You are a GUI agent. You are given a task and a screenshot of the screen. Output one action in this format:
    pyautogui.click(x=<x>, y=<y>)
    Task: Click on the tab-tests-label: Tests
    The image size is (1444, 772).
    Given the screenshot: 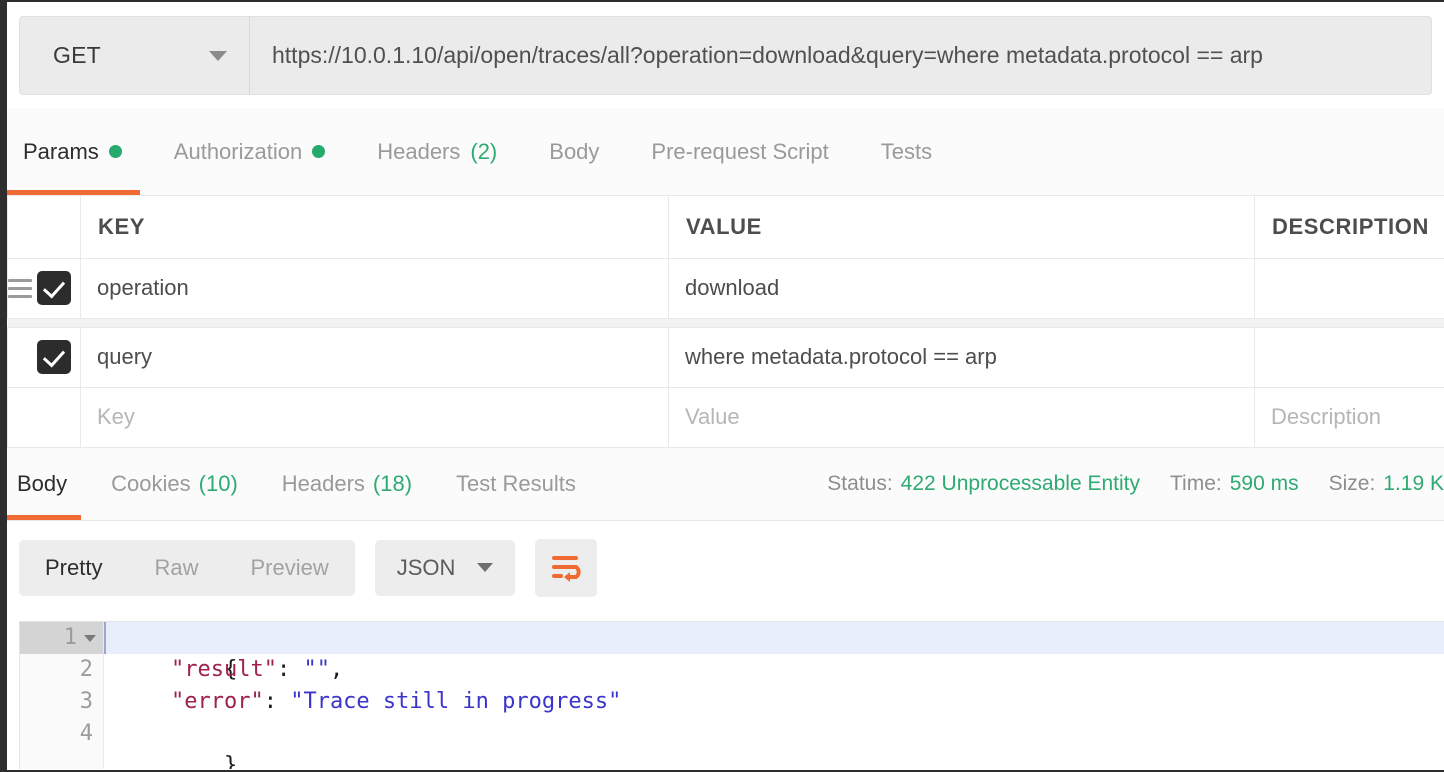 What is the action you would take?
    pyautogui.click(x=906, y=151)
    